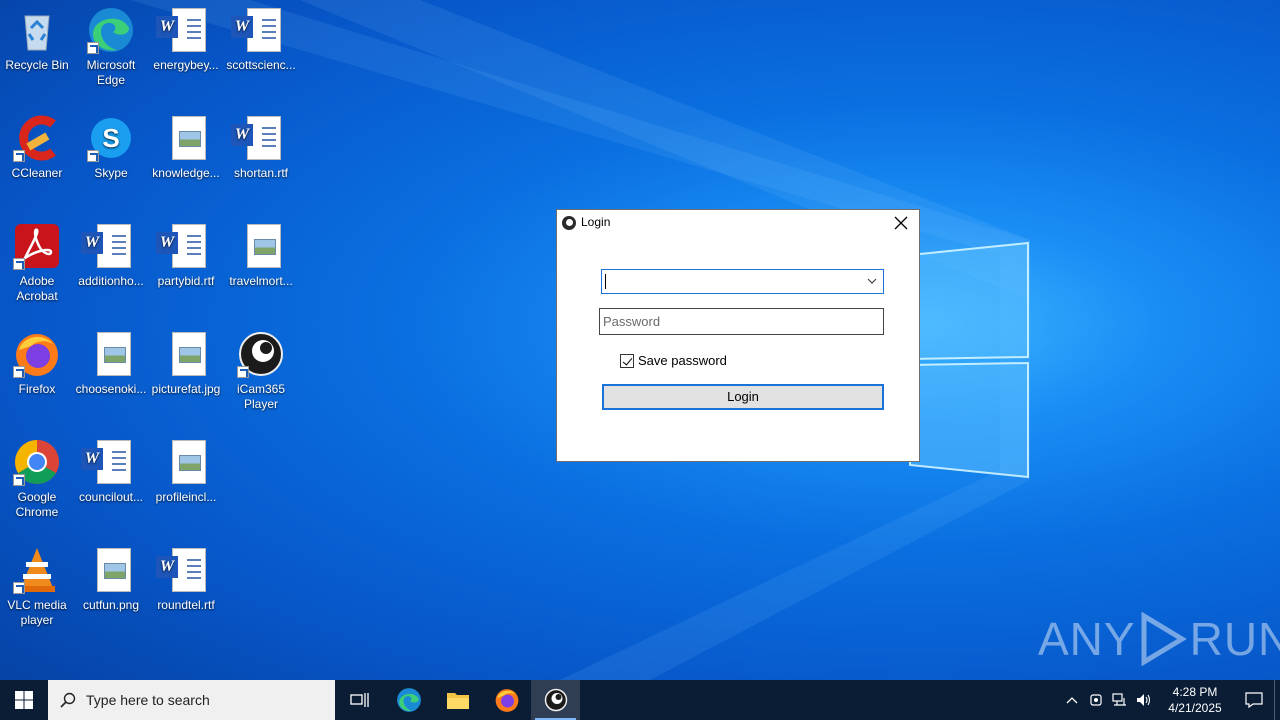 The width and height of the screenshot is (1280, 720). Describe the element at coordinates (261, 160) in the screenshot. I see `desktop-icon-word-doc: W shortan.rtf` at that location.